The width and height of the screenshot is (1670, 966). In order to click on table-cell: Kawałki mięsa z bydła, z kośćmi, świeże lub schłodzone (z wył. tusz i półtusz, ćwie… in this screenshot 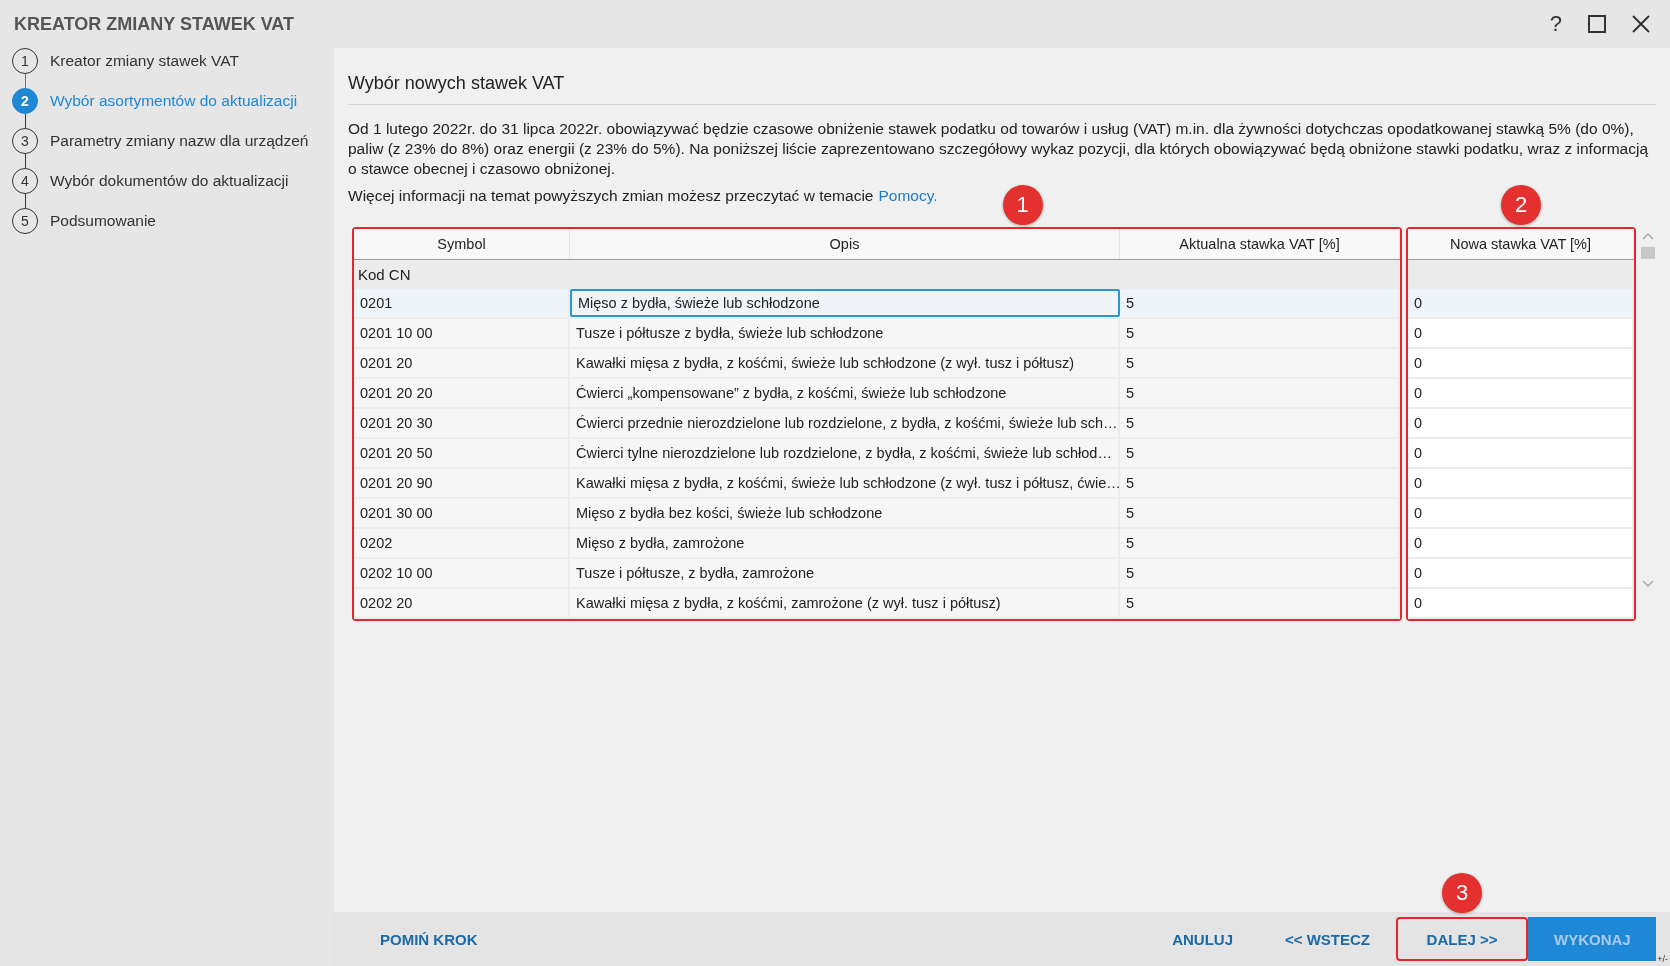, I will do `click(845, 483)`.